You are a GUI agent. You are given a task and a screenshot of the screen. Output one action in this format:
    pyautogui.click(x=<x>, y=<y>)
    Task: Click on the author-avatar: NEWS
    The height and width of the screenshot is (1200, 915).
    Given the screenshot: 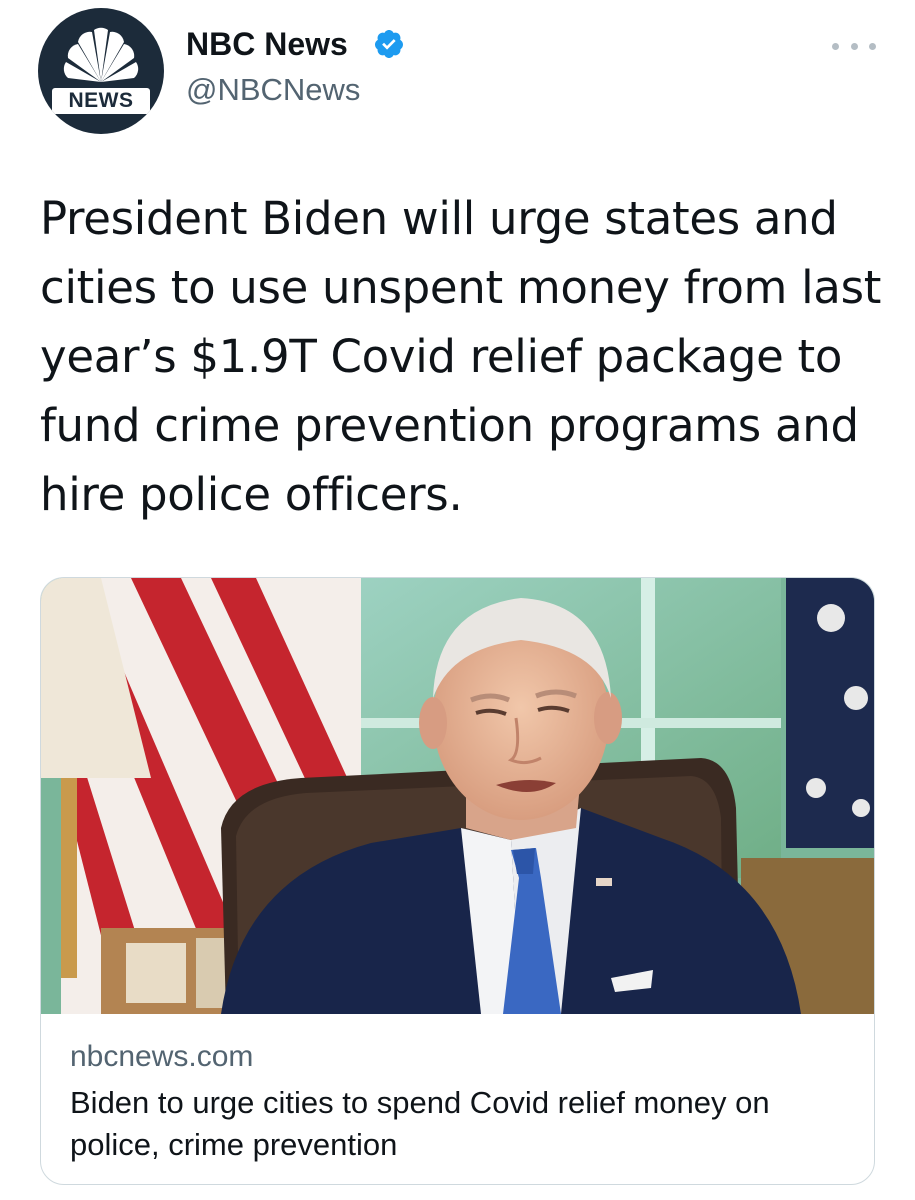 What is the action you would take?
    pyautogui.click(x=101, y=71)
    